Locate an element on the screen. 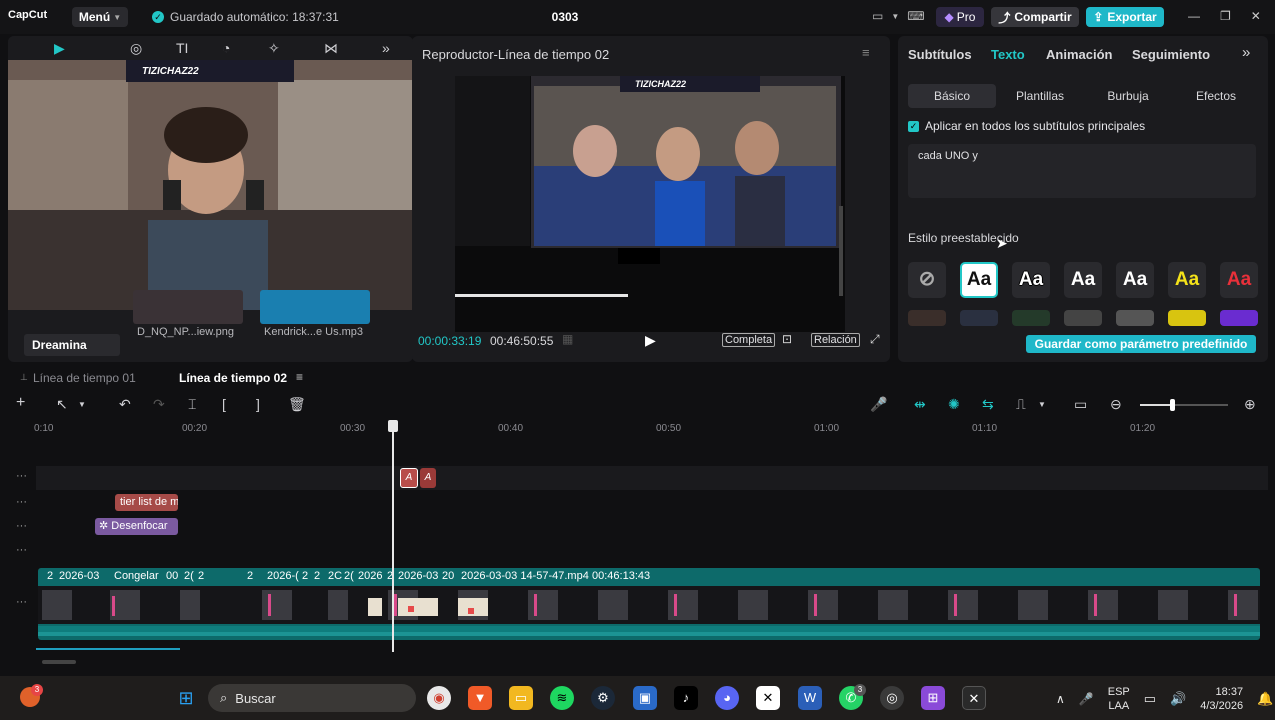 This screenshot has height=720, width=1275. pro-button: ◆ Pro is located at coordinates (960, 17).